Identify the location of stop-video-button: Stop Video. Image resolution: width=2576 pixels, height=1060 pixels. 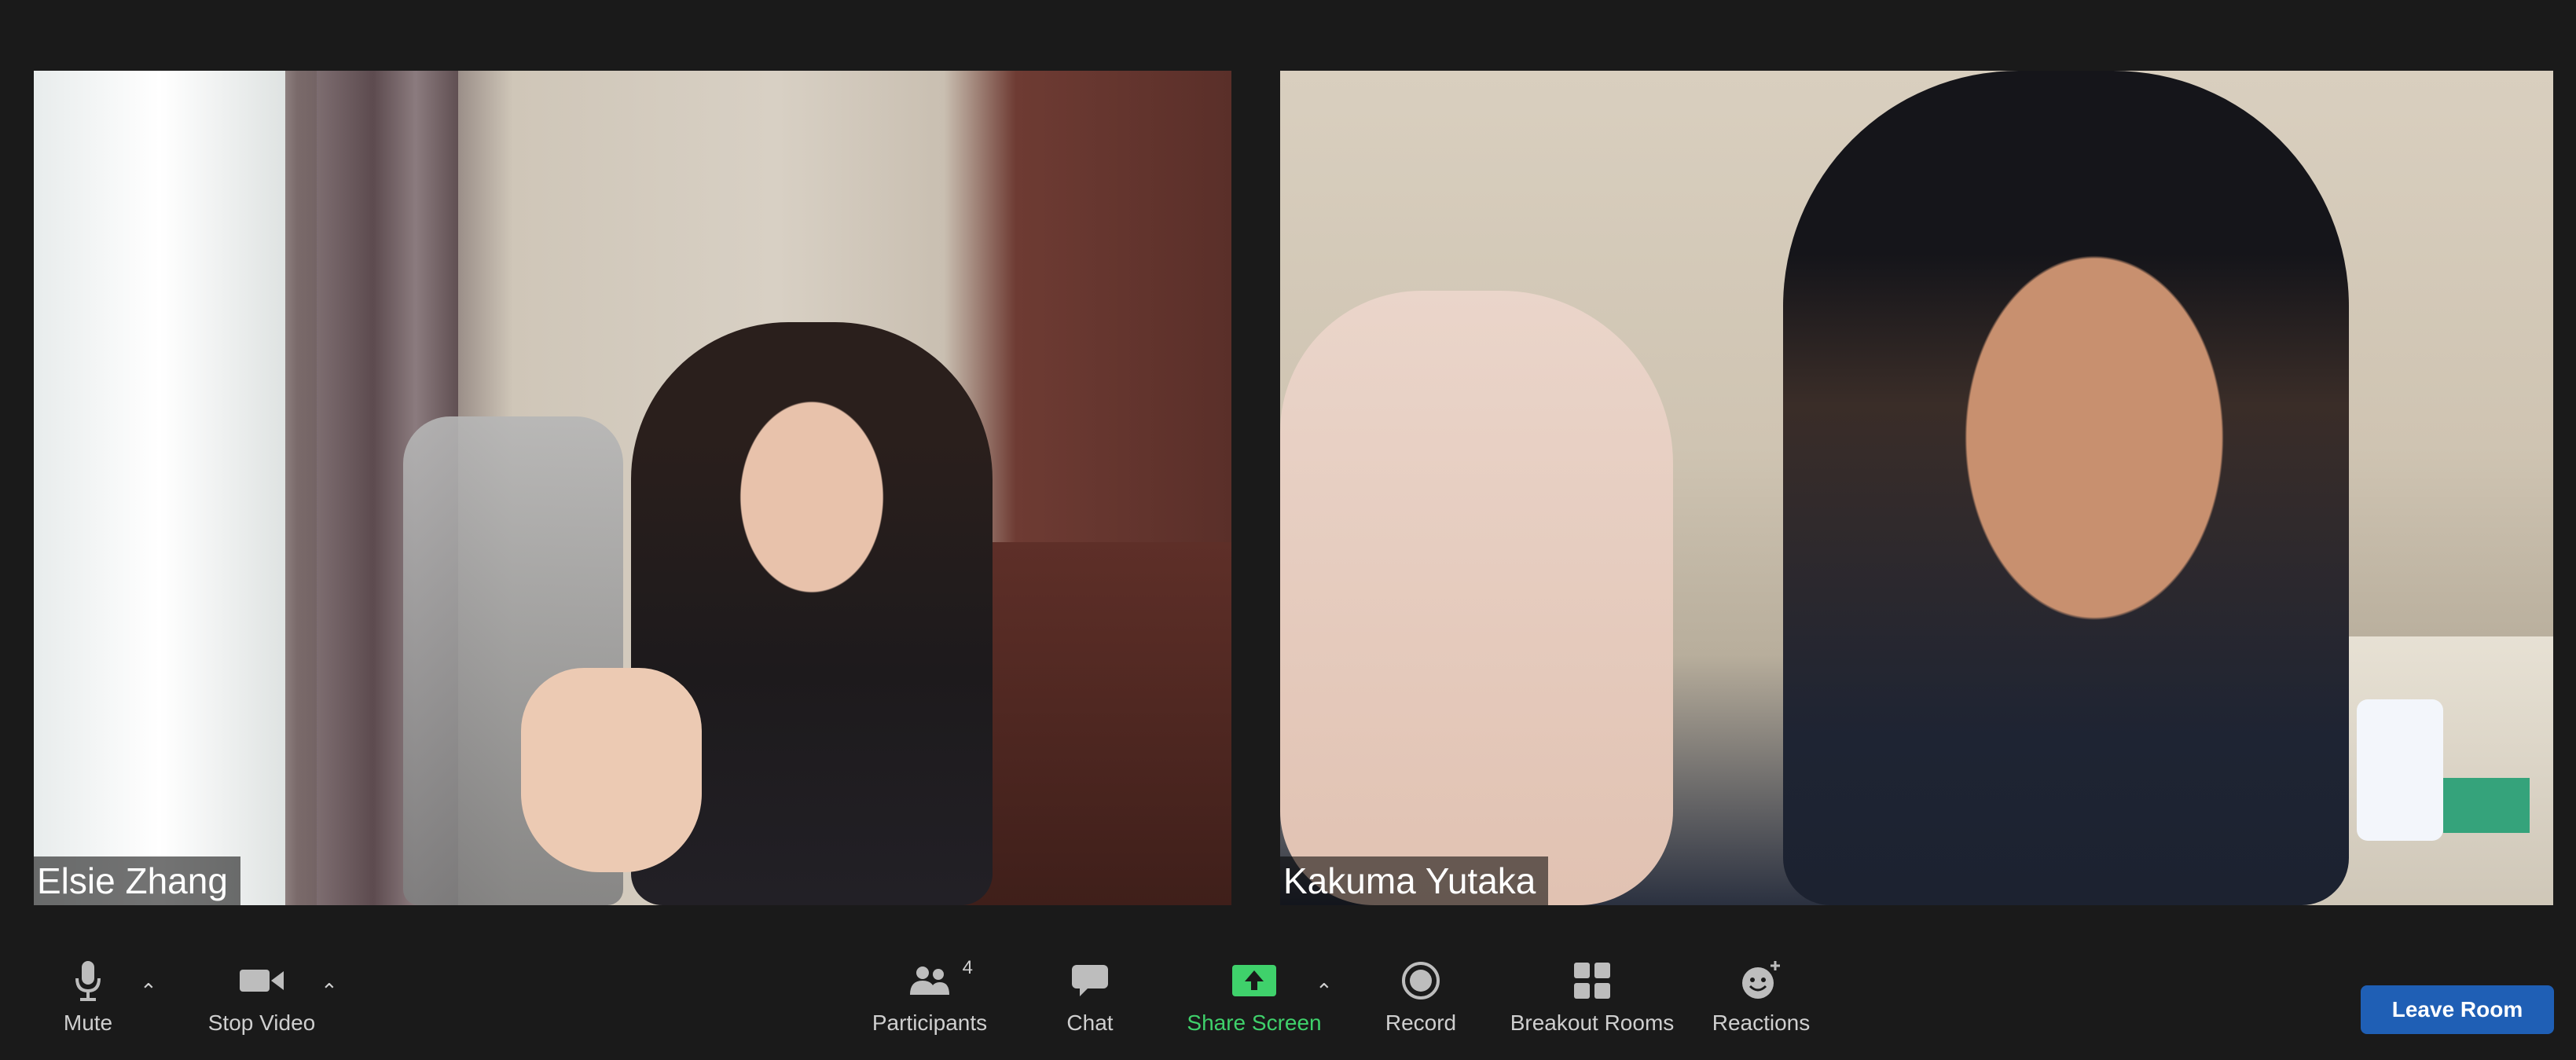
(262, 1002).